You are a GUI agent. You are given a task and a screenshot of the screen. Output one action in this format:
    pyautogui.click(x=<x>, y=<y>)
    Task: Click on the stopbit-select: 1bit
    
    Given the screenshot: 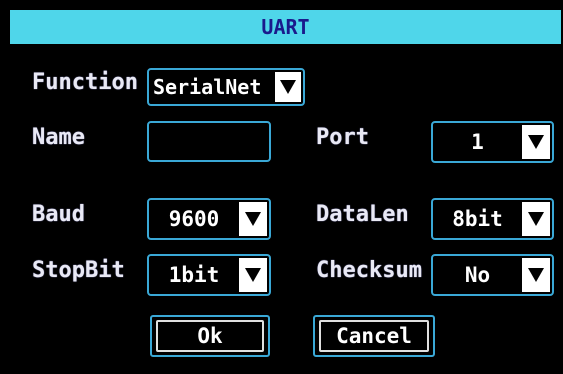 What is the action you would take?
    pyautogui.click(x=209, y=275)
    